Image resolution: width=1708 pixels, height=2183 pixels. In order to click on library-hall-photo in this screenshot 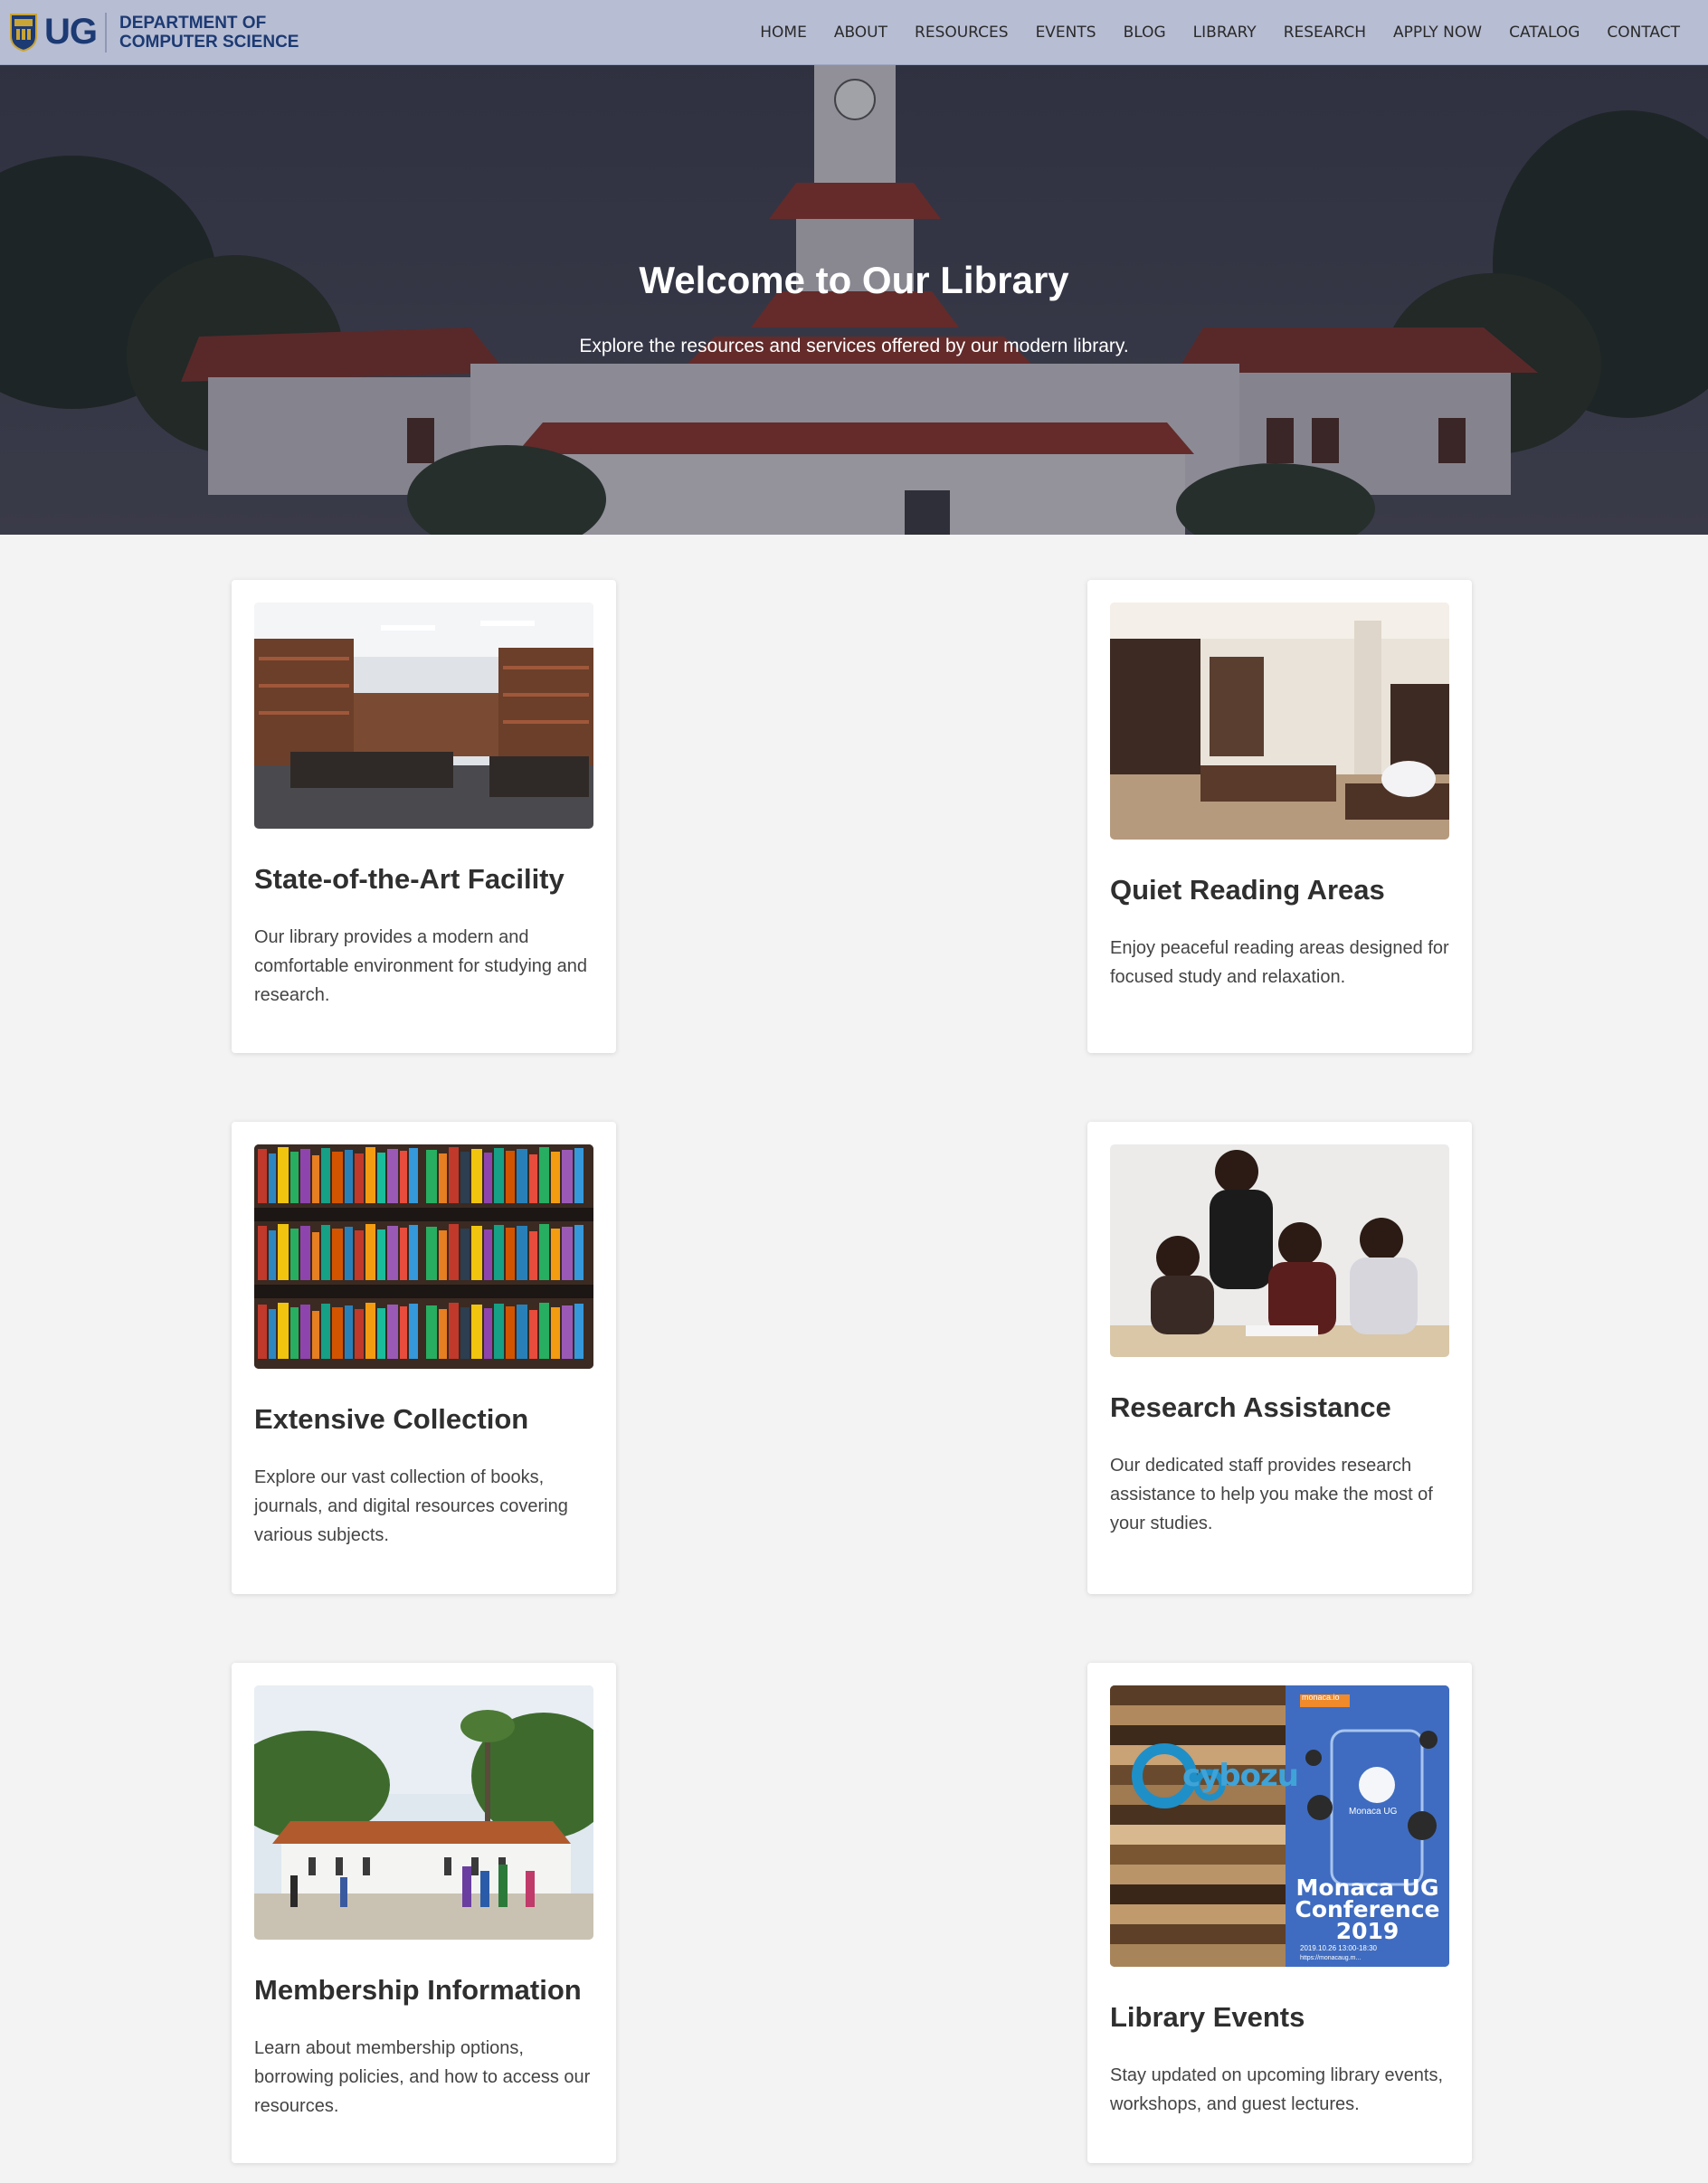, I will do `click(423, 716)`.